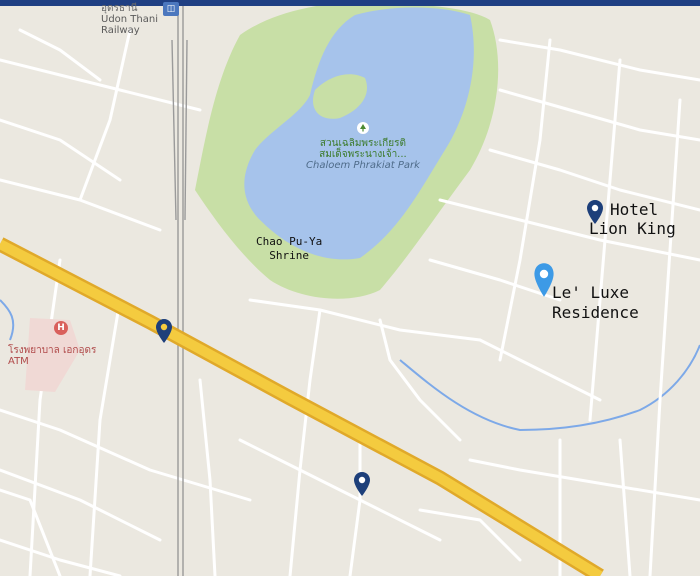 Image resolution: width=700 pixels, height=576 pixels. Describe the element at coordinates (289, 255) in the screenshot. I see `shrine-label-line2: Shrine` at that location.